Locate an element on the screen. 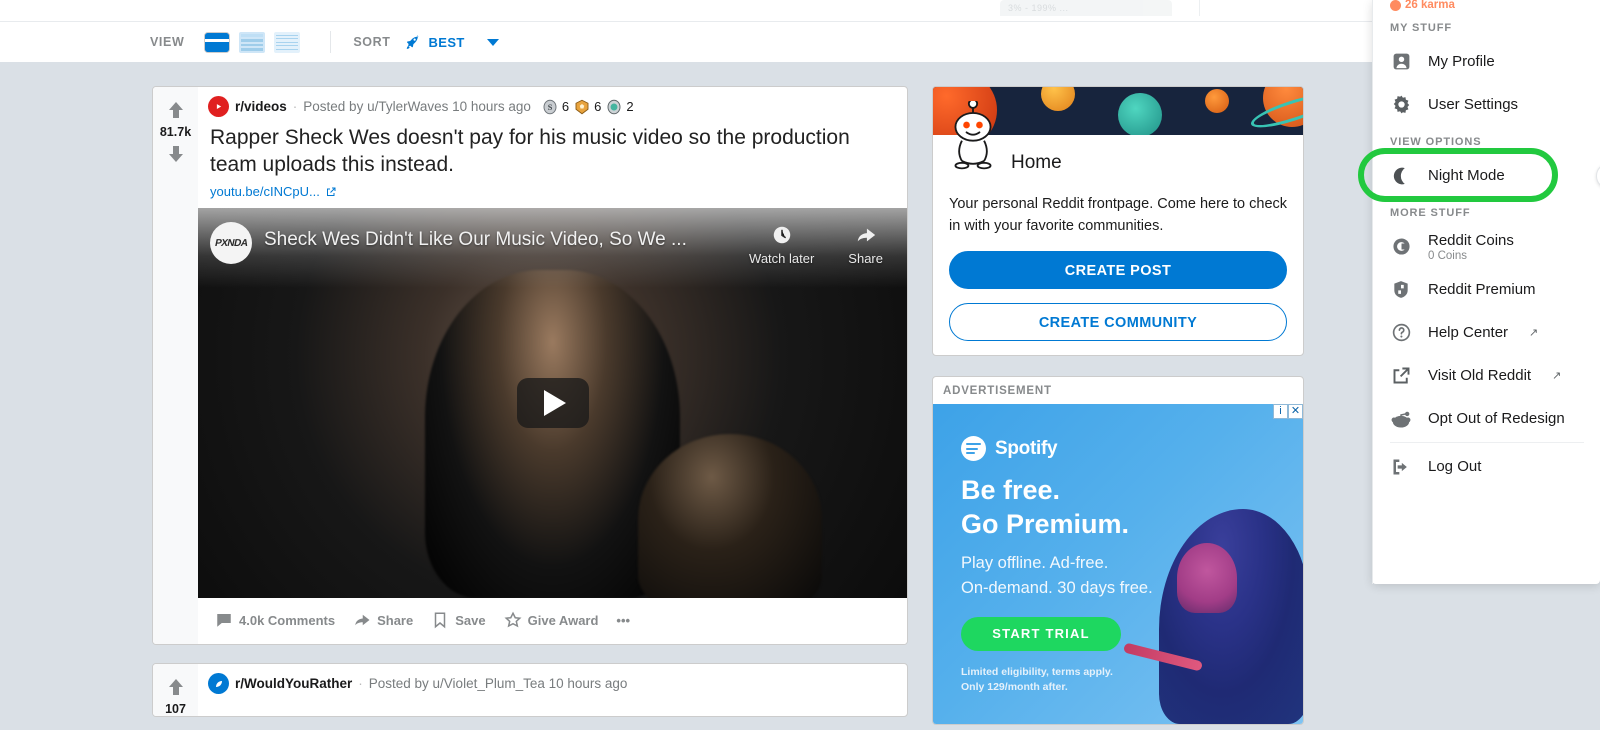  more-options-label: ••• is located at coordinates (623, 620).